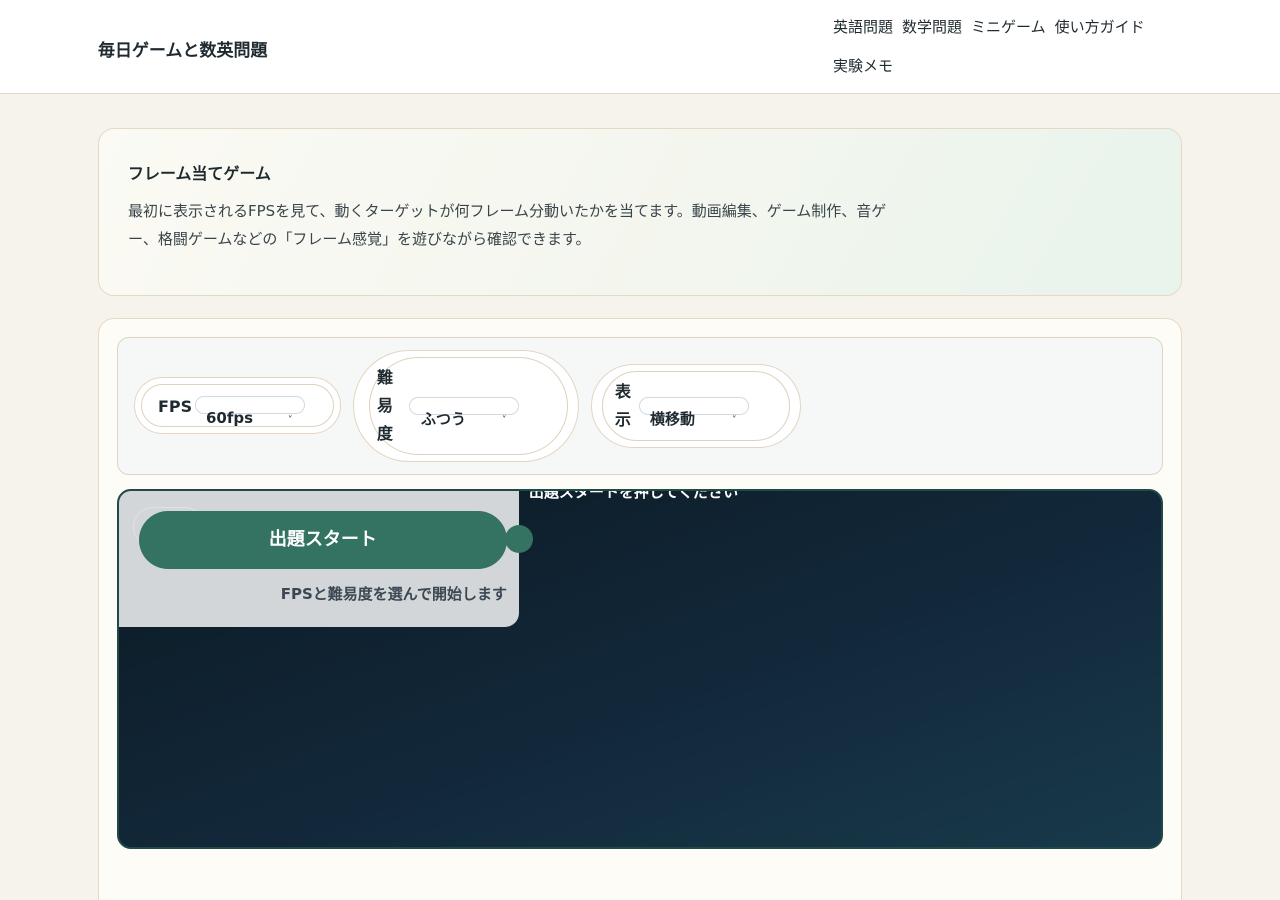 The width and height of the screenshot is (1280, 900). What do you see at coordinates (1003, 55) in the screenshot?
I see `main-nav: 英語問題 数学問題 ミニゲーム 使い方ガイド実験メモ` at bounding box center [1003, 55].